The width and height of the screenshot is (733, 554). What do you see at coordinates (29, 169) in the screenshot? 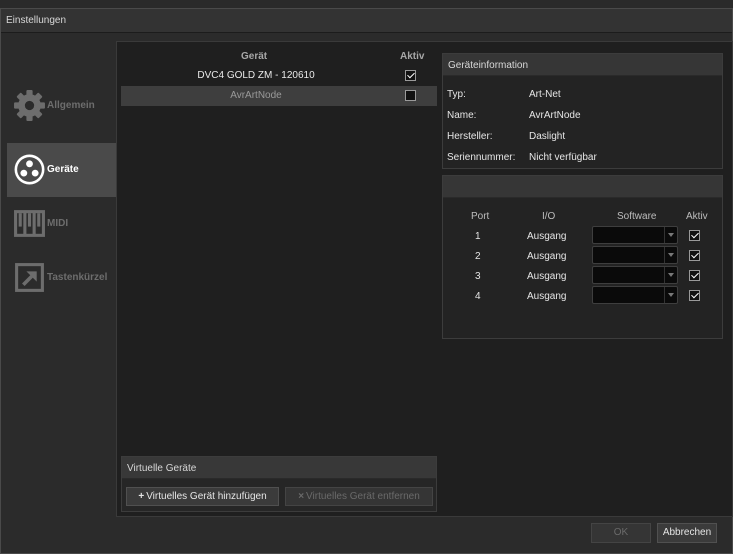
I see `devices-icon` at bounding box center [29, 169].